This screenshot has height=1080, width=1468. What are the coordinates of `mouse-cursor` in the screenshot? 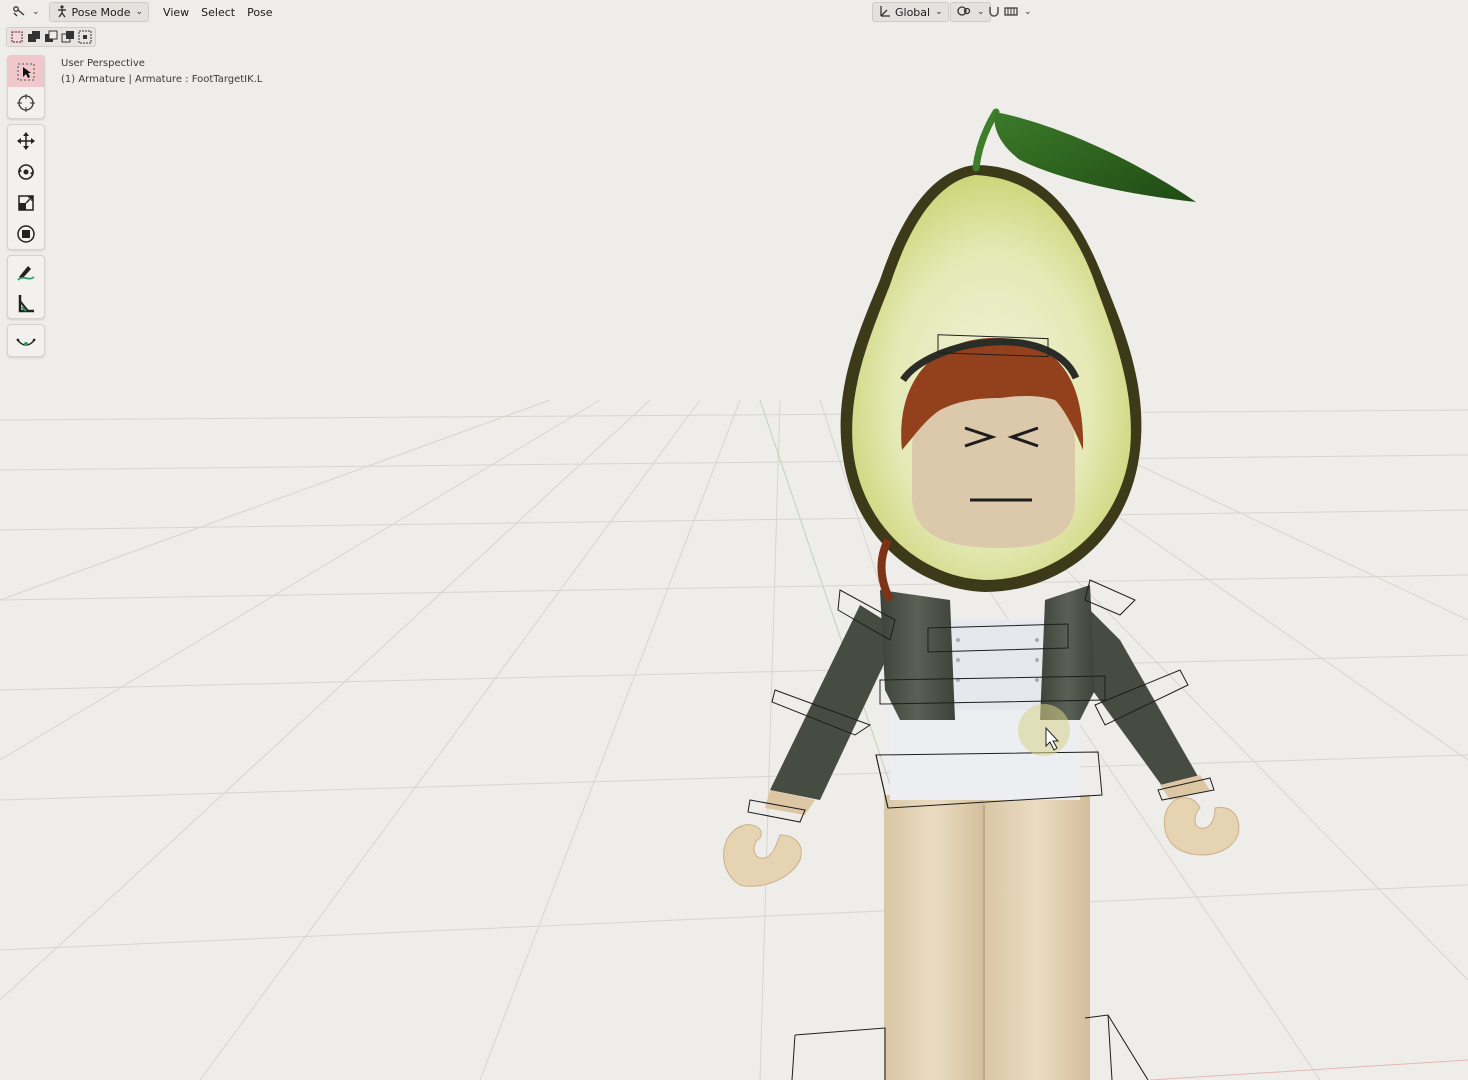 It's located at (1044, 730).